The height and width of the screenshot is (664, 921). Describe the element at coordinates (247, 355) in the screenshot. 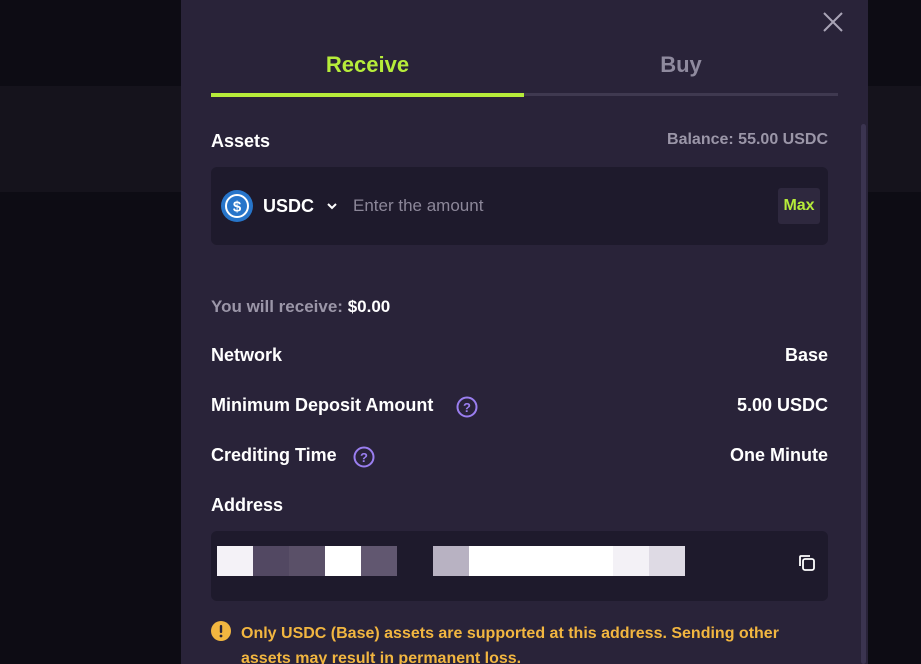

I see `network-label: Network` at that location.